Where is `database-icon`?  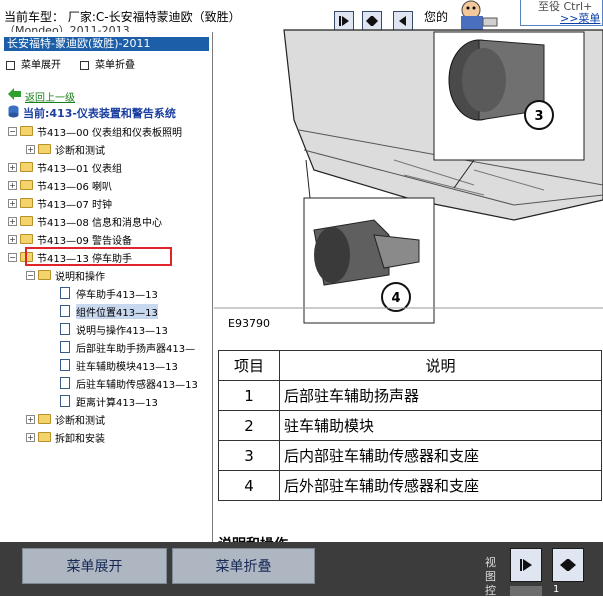
database-icon is located at coordinates (13, 111).